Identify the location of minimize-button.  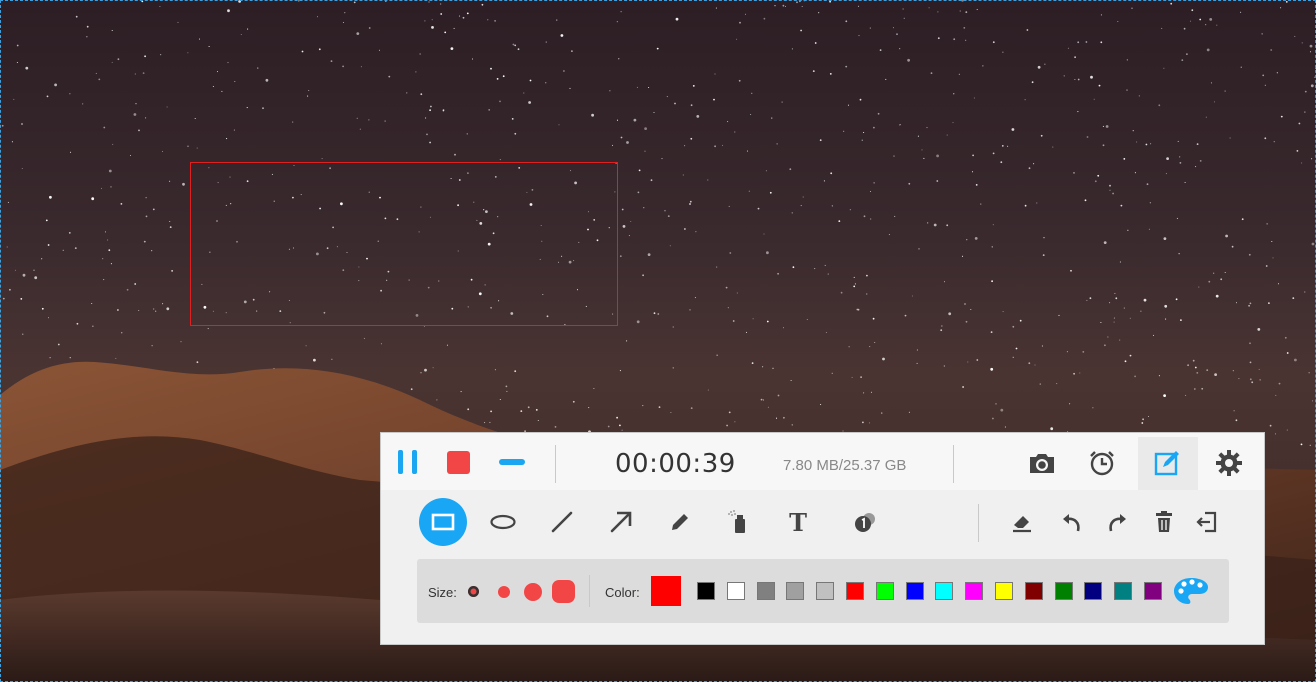
(512, 462).